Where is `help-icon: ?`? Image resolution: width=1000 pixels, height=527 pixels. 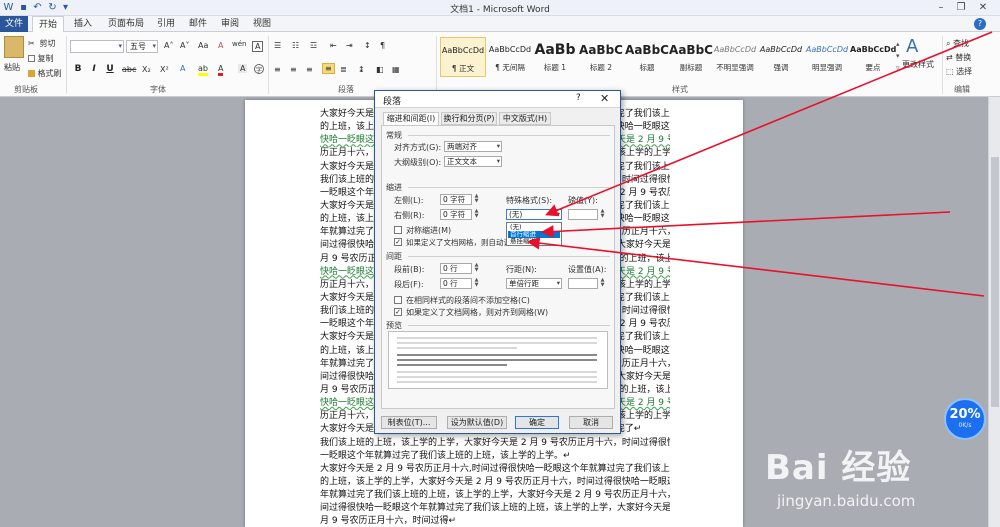
help-icon: ? is located at coordinates (980, 24).